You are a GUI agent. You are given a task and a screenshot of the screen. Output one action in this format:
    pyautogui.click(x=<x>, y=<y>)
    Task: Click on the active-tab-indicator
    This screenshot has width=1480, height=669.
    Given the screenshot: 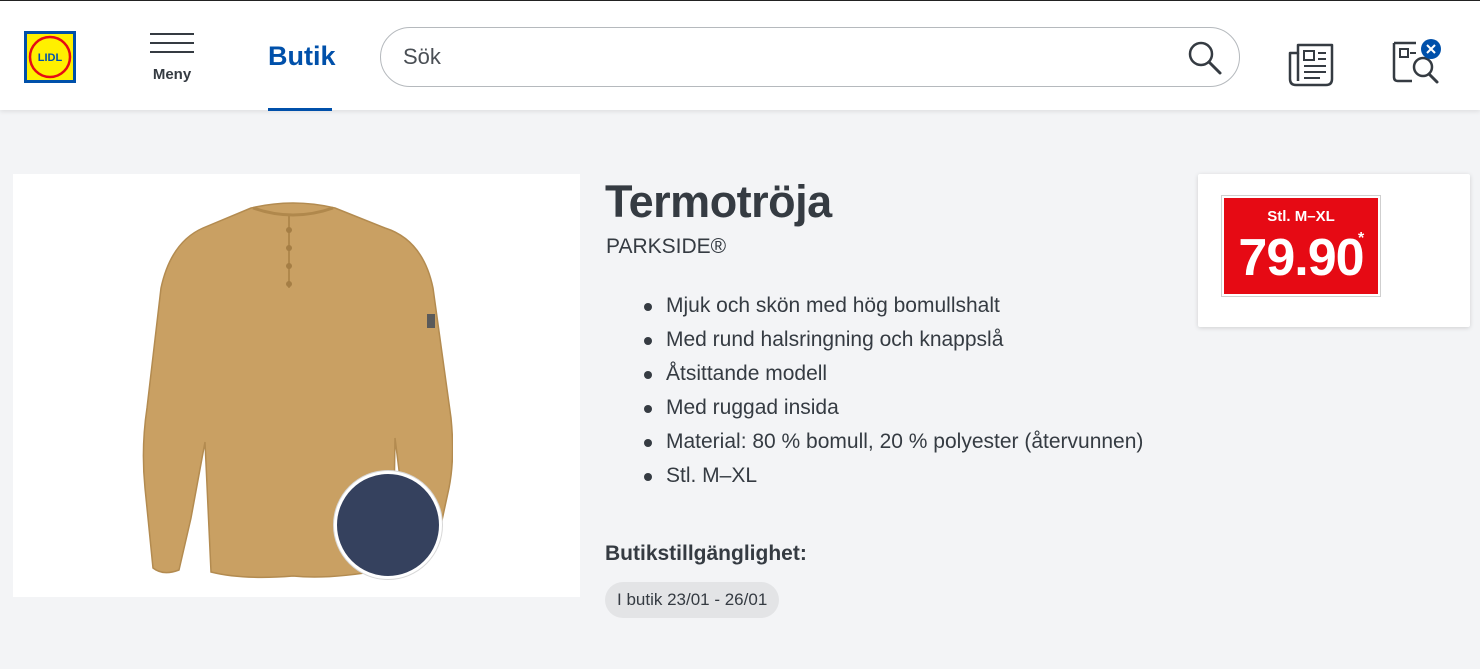 What is the action you would take?
    pyautogui.click(x=300, y=109)
    